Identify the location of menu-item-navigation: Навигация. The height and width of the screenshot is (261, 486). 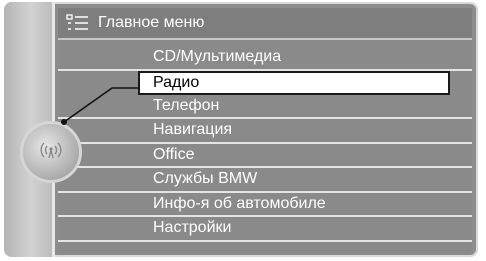
(265, 131).